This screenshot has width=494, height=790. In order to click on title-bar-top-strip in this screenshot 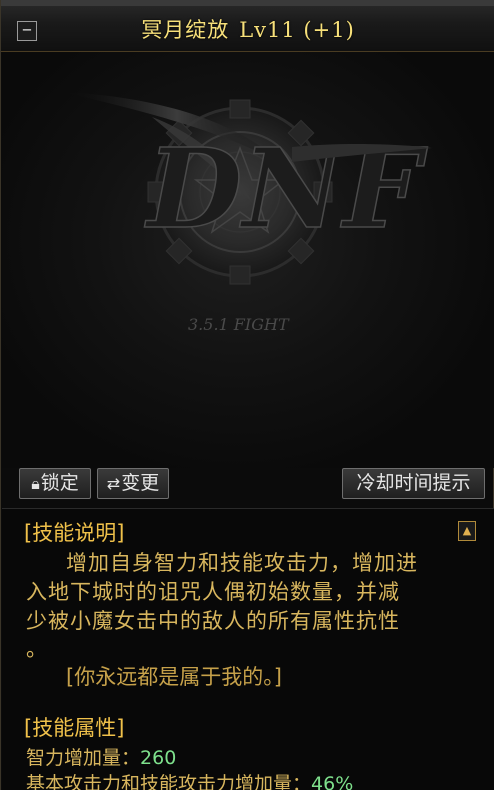, I will do `click(247, 3)`.